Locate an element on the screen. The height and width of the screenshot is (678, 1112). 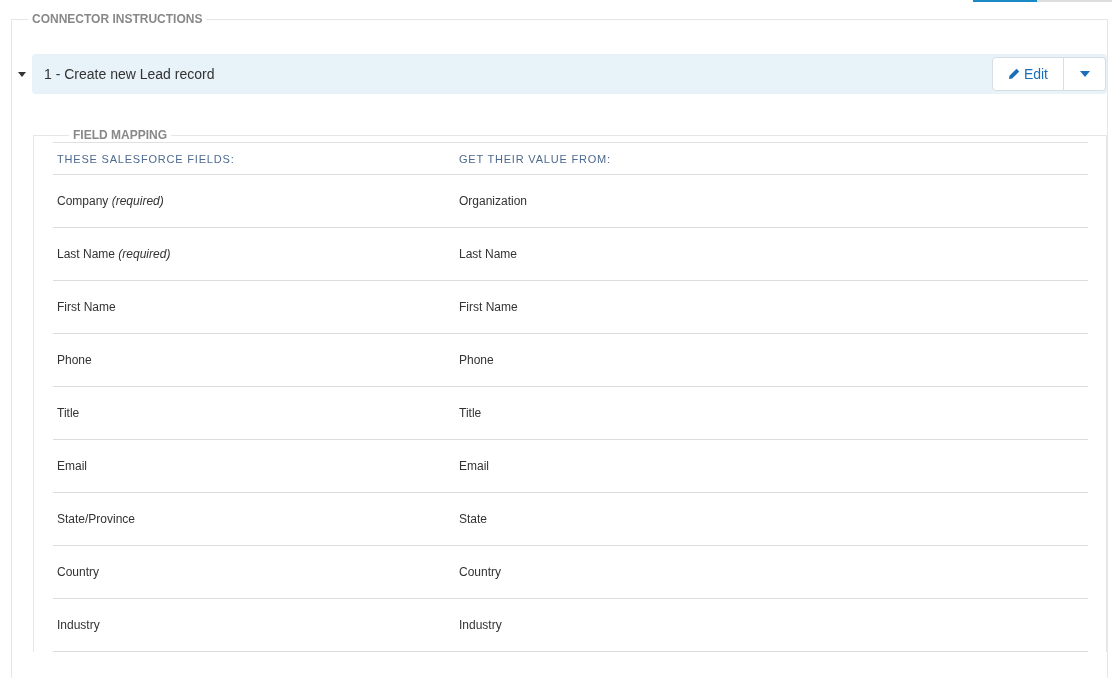
table-cell-text: State is located at coordinates (474, 519).